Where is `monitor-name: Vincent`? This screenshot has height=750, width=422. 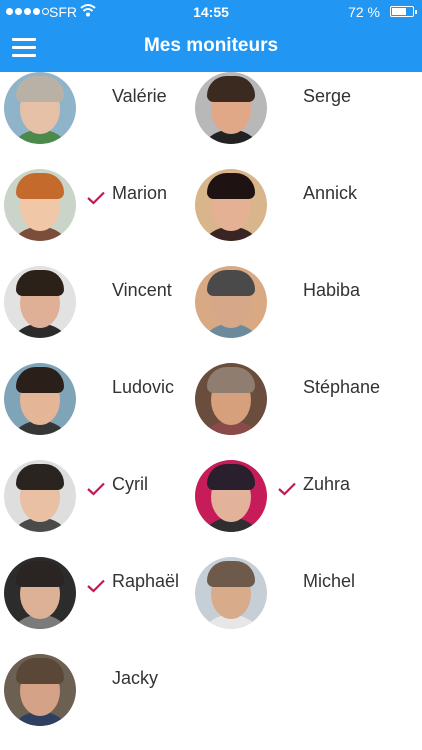 monitor-name: Vincent is located at coordinates (142, 290).